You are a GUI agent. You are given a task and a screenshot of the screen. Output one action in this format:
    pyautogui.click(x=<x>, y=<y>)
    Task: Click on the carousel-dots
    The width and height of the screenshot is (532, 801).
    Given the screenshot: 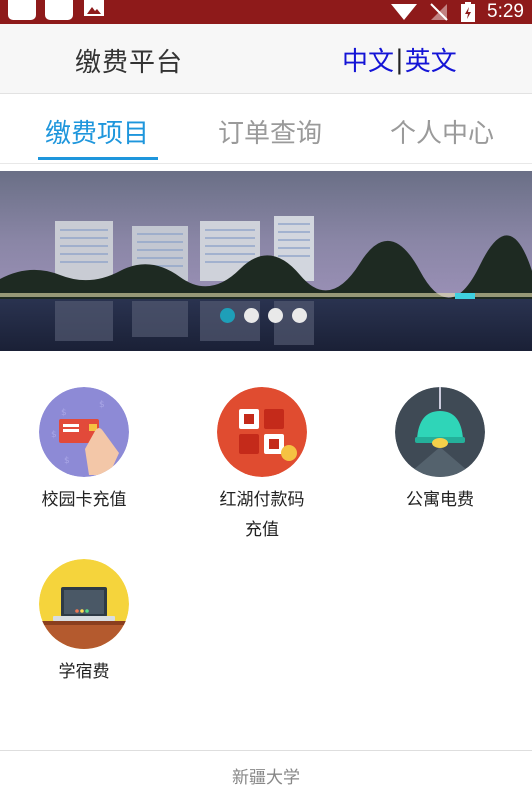 What is the action you would take?
    pyautogui.click(x=266, y=317)
    